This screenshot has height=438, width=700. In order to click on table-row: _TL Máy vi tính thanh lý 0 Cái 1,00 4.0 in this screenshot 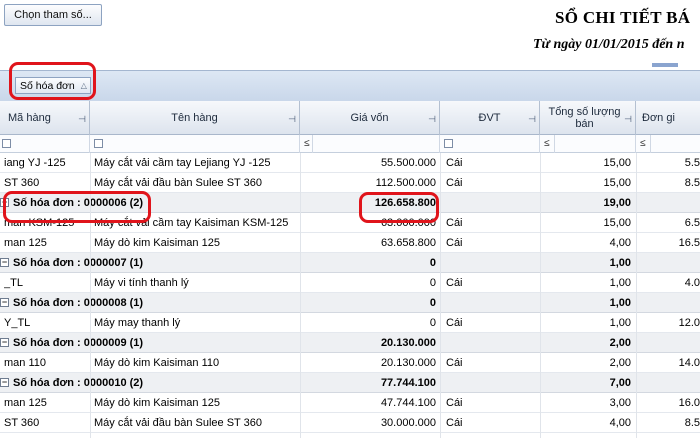, I will do `click(350, 283)`.